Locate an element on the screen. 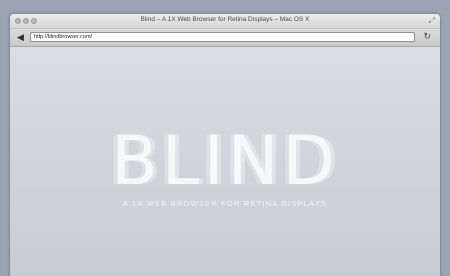  reload-icon: ↻ is located at coordinates (427, 36).